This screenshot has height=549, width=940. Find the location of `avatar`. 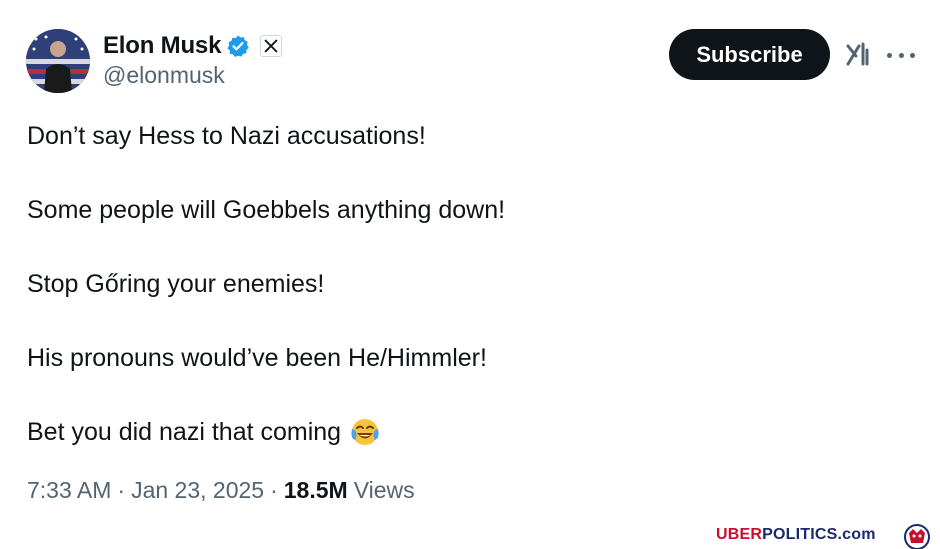

avatar is located at coordinates (58, 61).